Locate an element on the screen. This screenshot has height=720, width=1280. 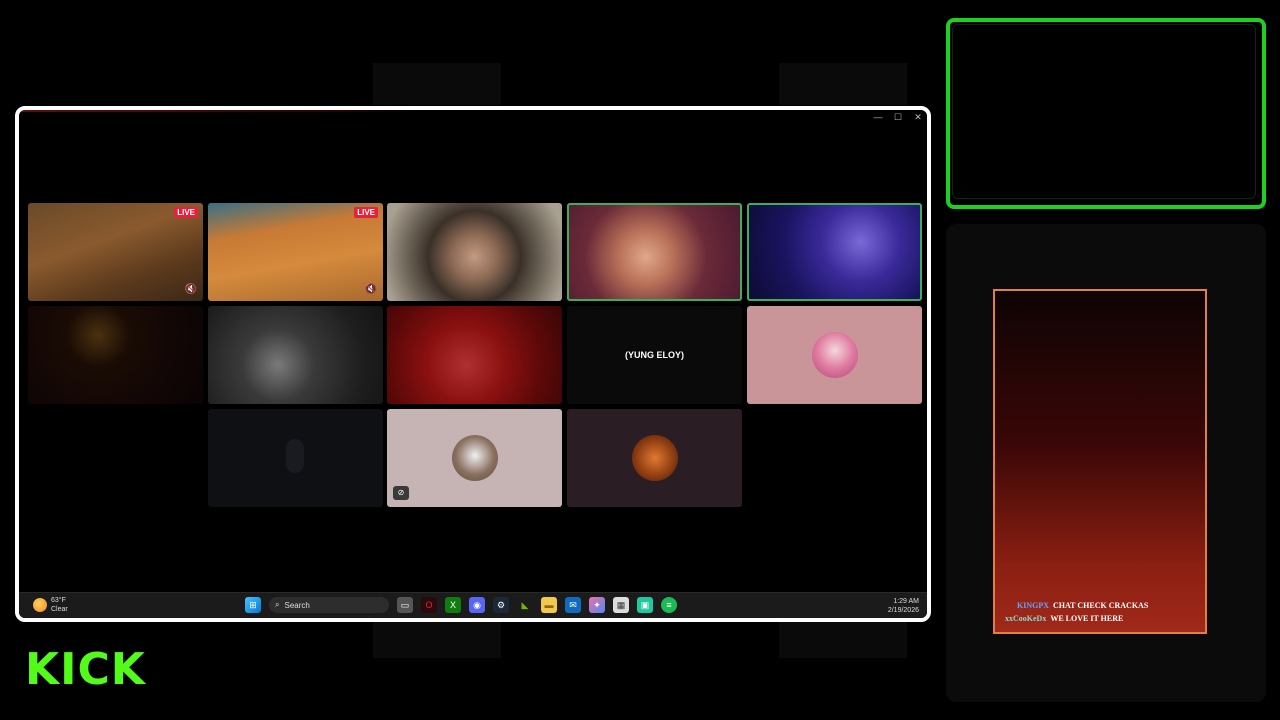
close-icon: ✕ is located at coordinates (918, 117).